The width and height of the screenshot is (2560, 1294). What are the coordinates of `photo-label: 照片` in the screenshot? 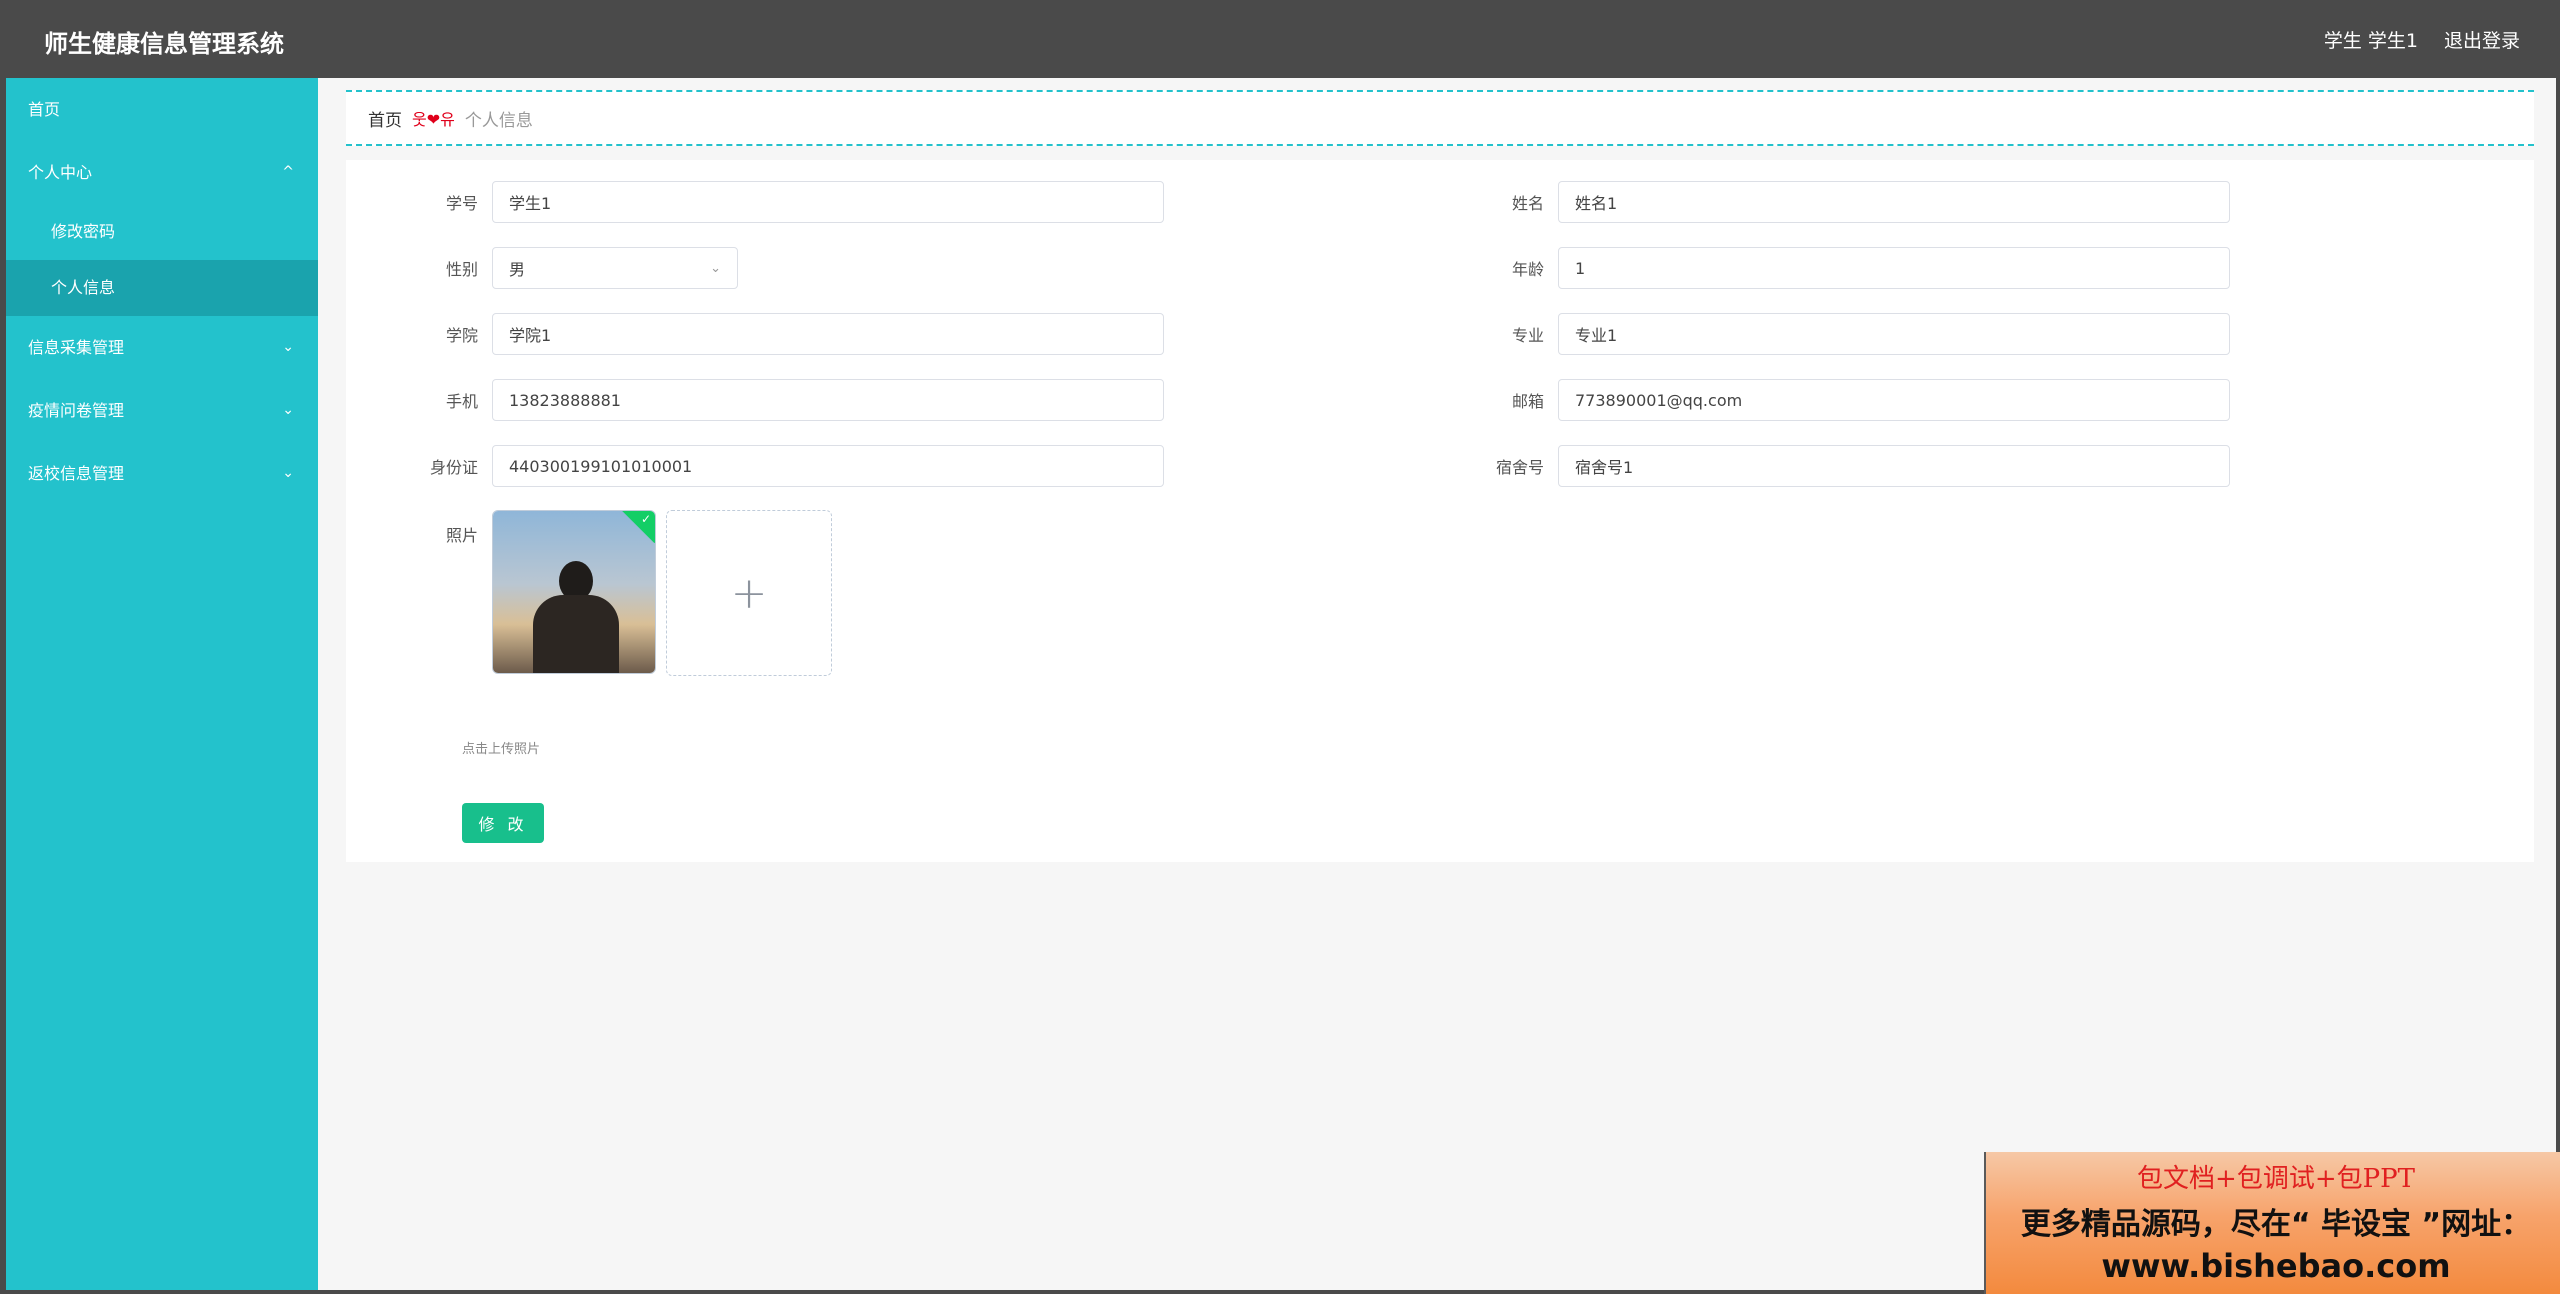 It's located at (461, 535).